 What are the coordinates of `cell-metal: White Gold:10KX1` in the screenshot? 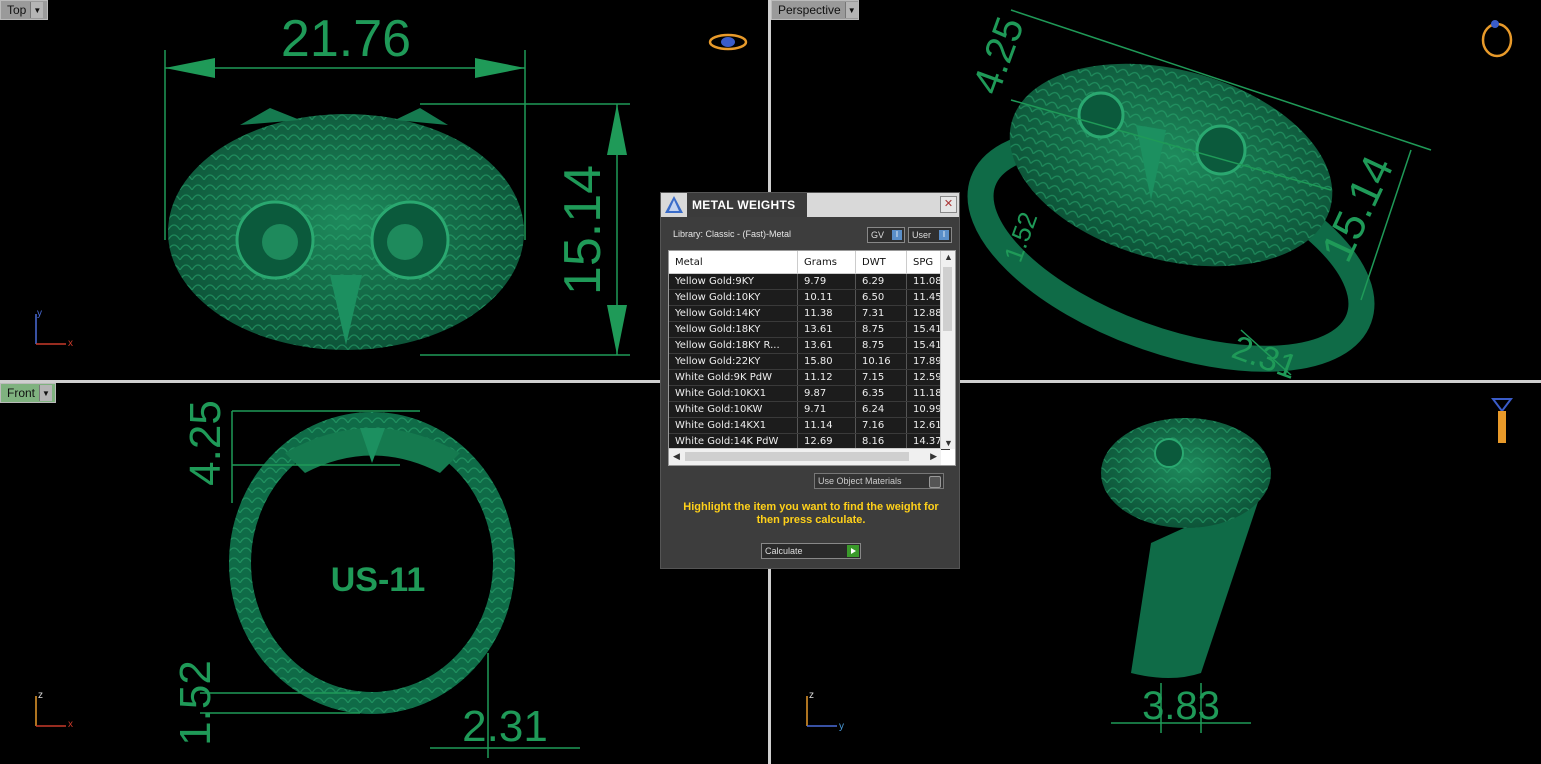 It's located at (733, 393).